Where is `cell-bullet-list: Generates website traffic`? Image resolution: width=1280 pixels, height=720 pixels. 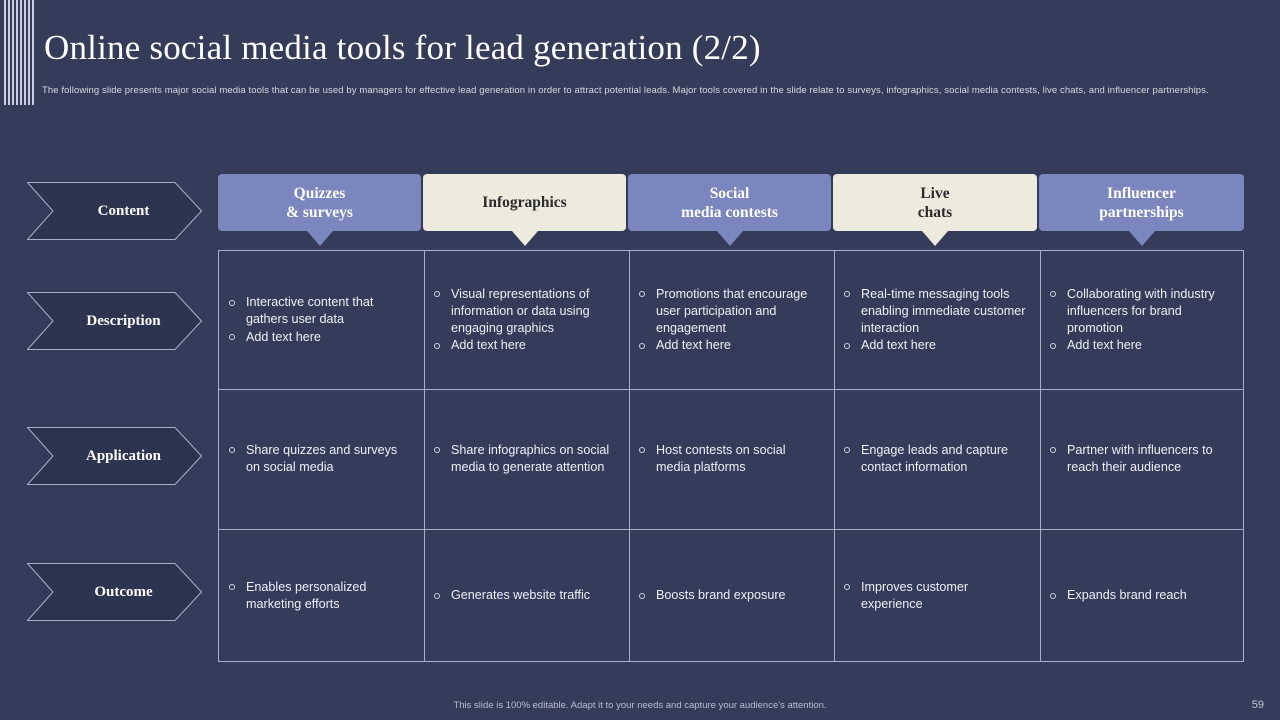 cell-bullet-list: Generates website traffic is located at coordinates (524, 595).